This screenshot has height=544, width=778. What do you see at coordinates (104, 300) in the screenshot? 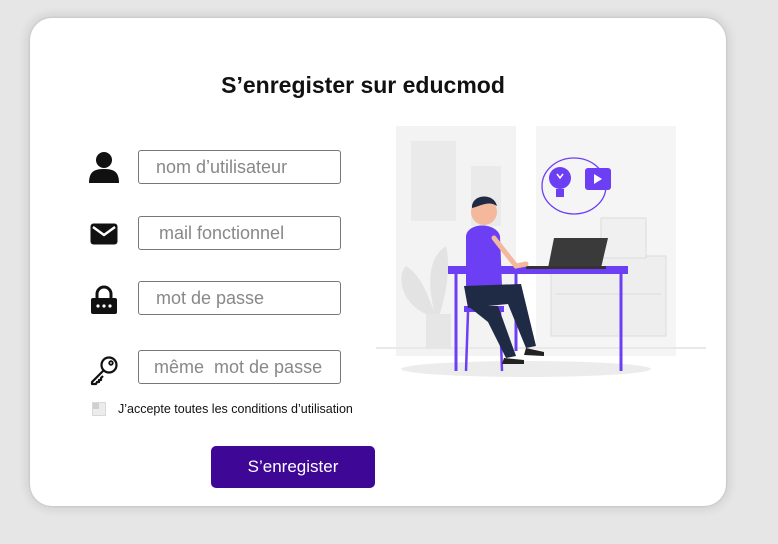
I see `lock-icon` at bounding box center [104, 300].